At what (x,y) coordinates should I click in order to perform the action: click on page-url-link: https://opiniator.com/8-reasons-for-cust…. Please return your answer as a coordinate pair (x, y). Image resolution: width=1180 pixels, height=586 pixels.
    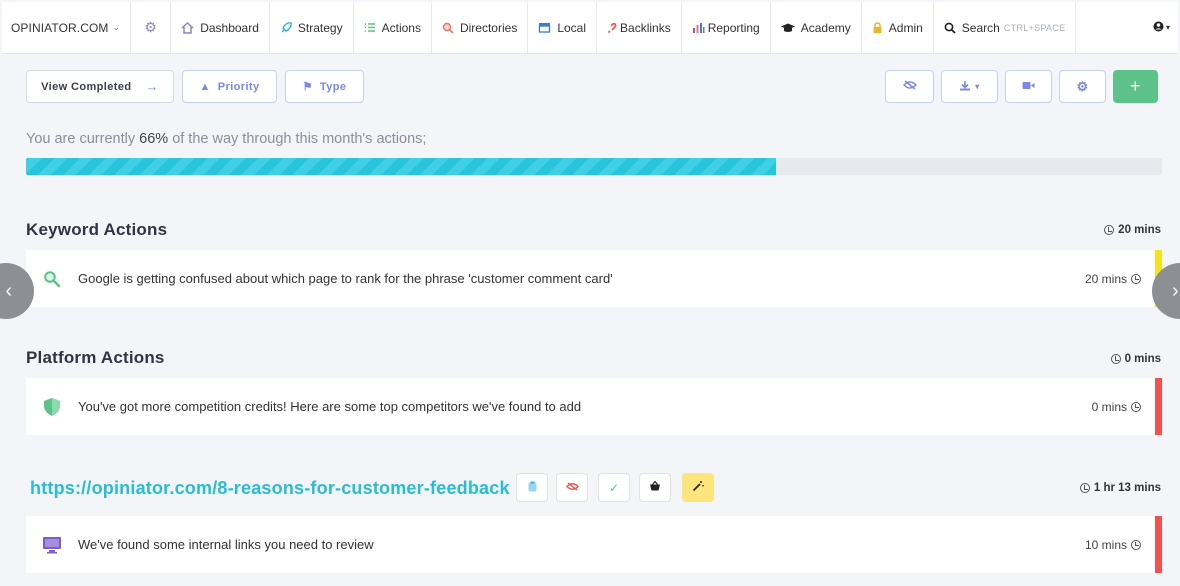
    Looking at the image, I should click on (270, 488).